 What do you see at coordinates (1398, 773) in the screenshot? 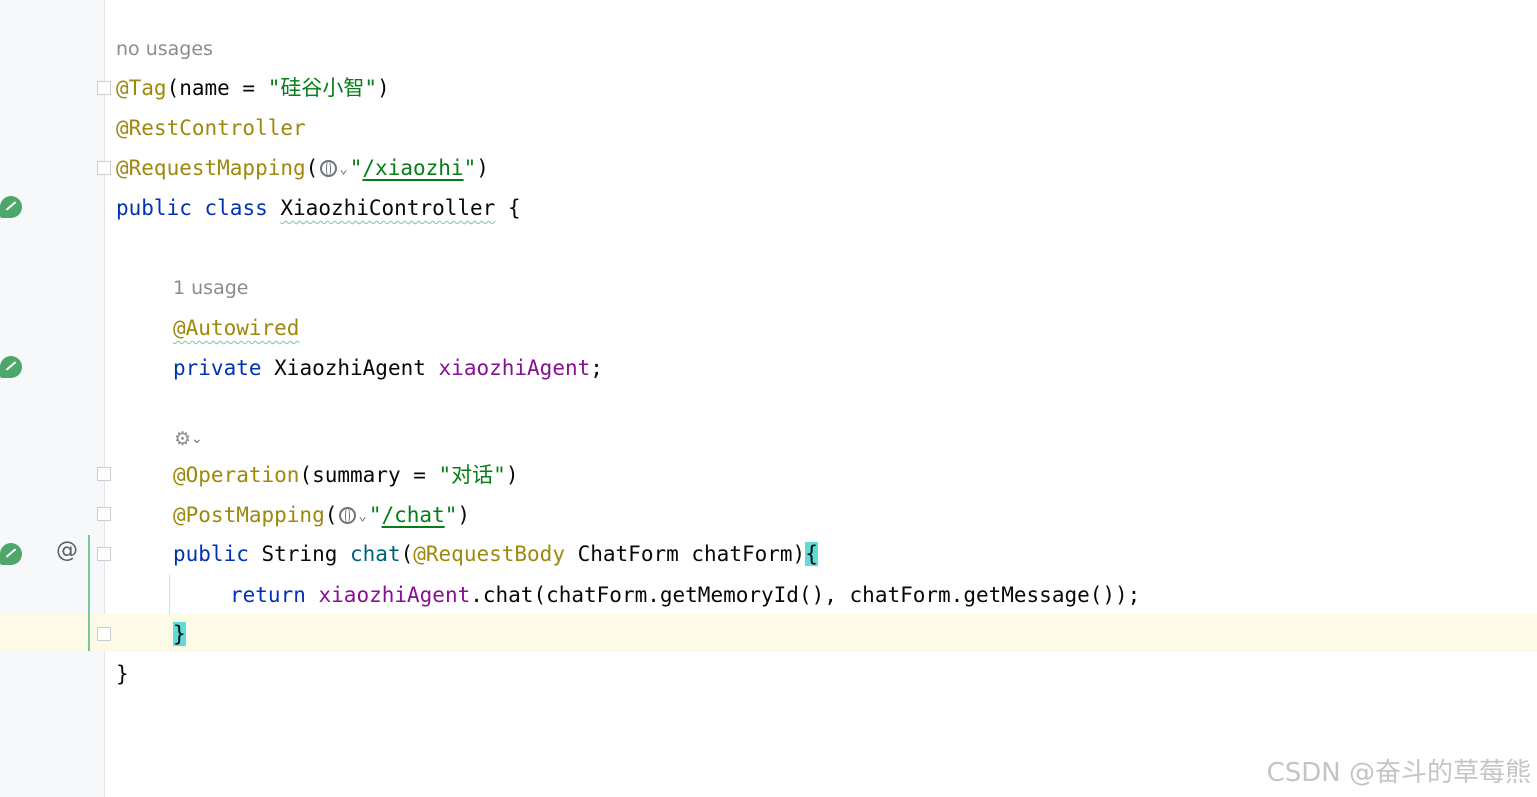
I see `watermark: CSDN @奋斗的草莓熊` at bounding box center [1398, 773].